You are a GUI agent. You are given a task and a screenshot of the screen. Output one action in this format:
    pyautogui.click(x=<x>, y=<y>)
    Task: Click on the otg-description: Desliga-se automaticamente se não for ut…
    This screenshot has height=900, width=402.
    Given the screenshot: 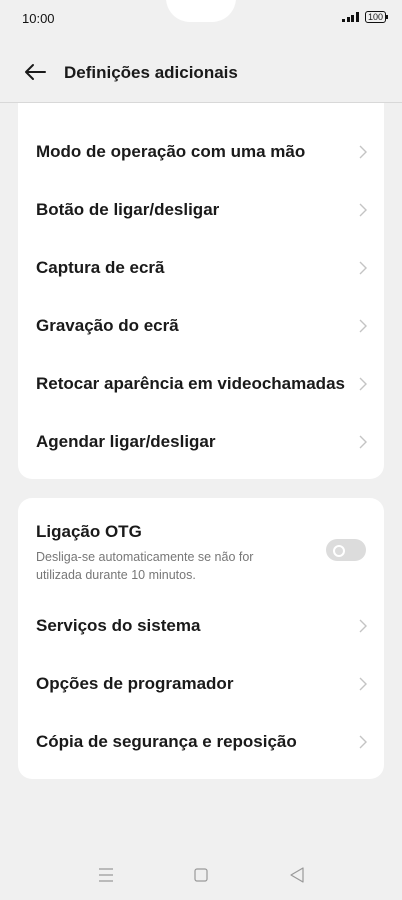 What is the action you would take?
    pyautogui.click(x=145, y=566)
    